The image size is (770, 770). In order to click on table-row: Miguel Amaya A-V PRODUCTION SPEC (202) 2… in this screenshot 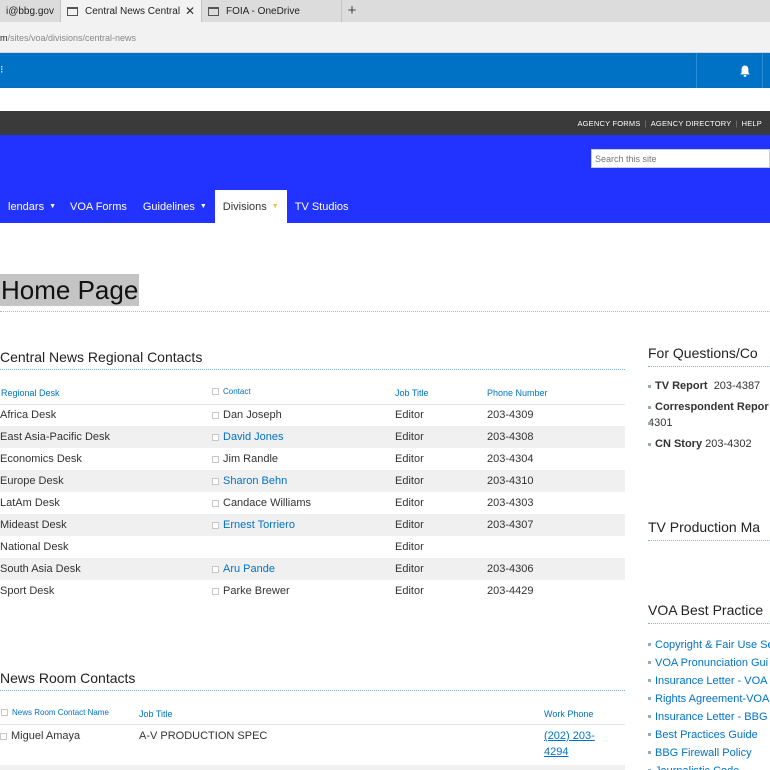, I will do `click(312, 745)`.